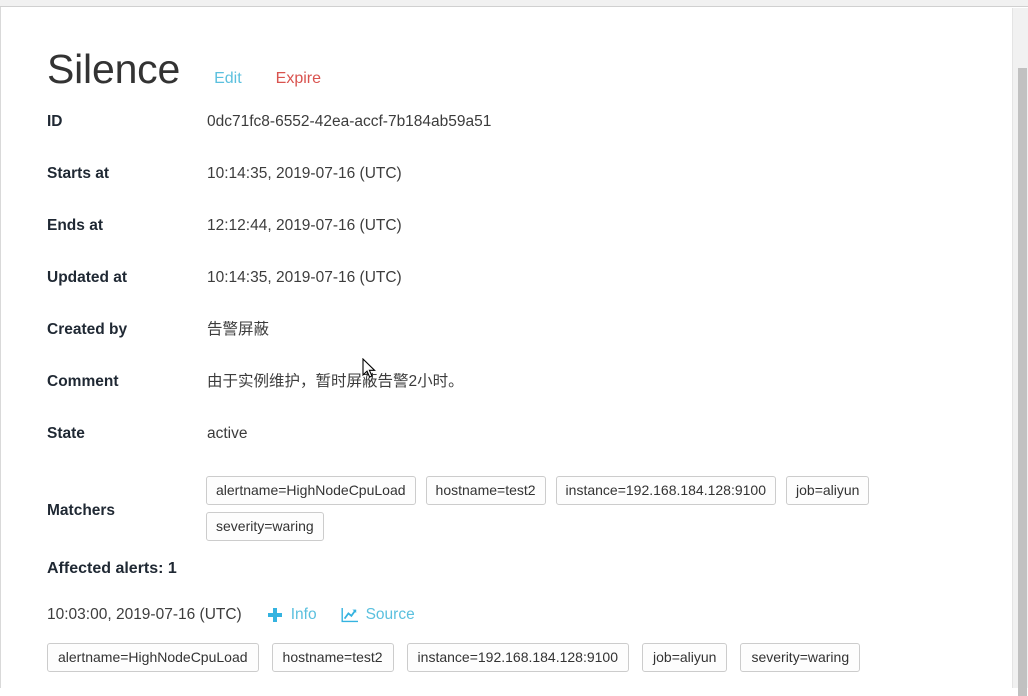 This screenshot has height=696, width=1028. I want to click on page-header: Silence Edit Expire, so click(529, 53).